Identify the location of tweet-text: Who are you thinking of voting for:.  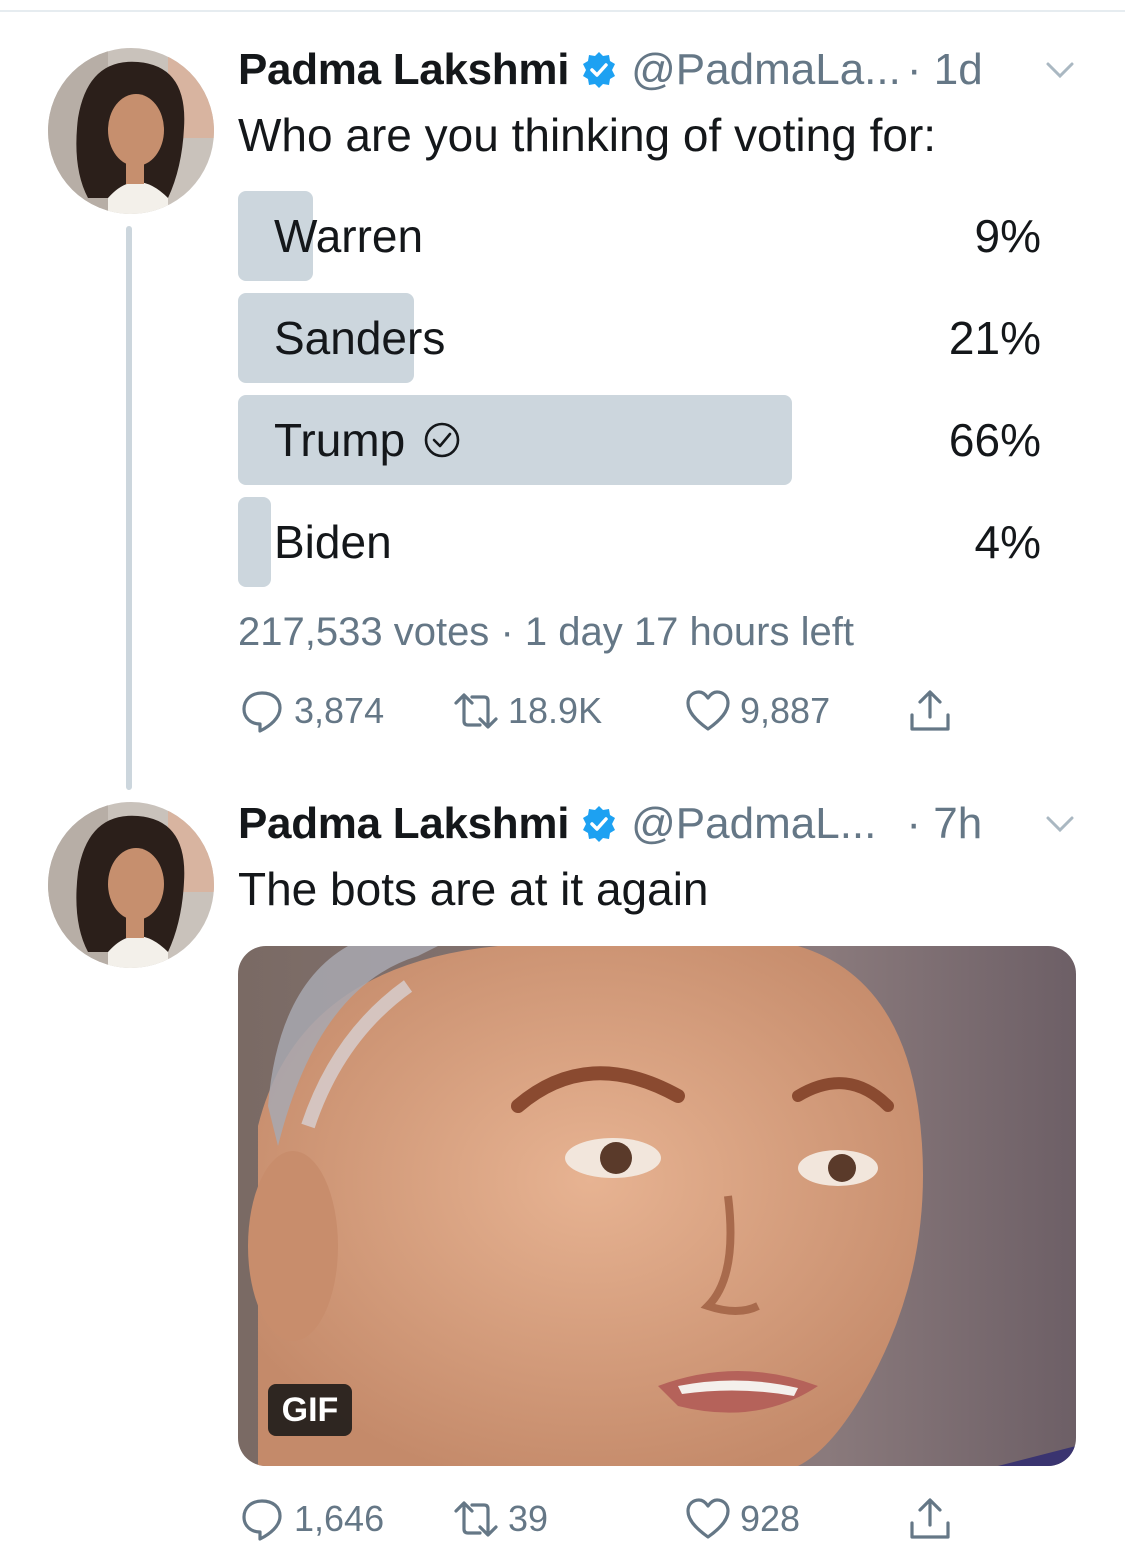
(587, 135).